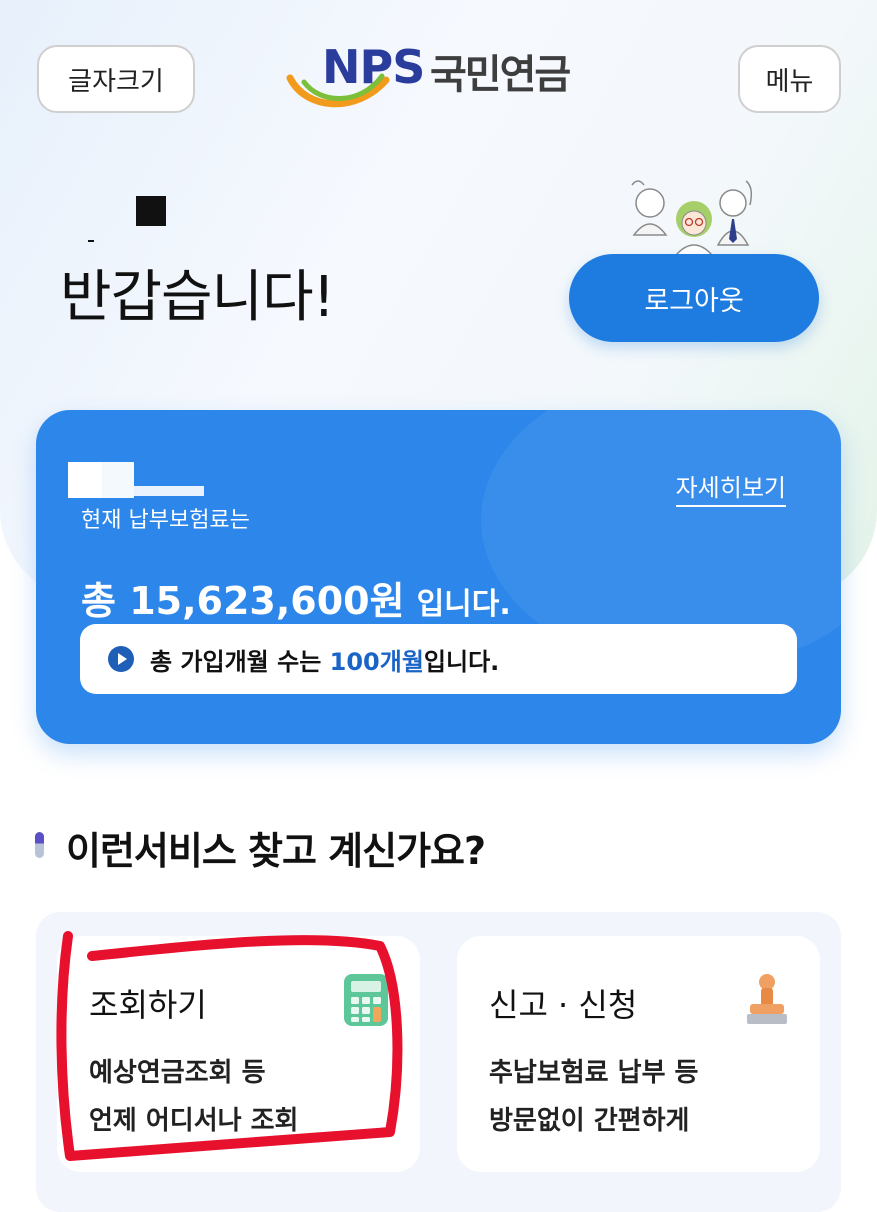  I want to click on section-bullet-icon, so click(39, 845).